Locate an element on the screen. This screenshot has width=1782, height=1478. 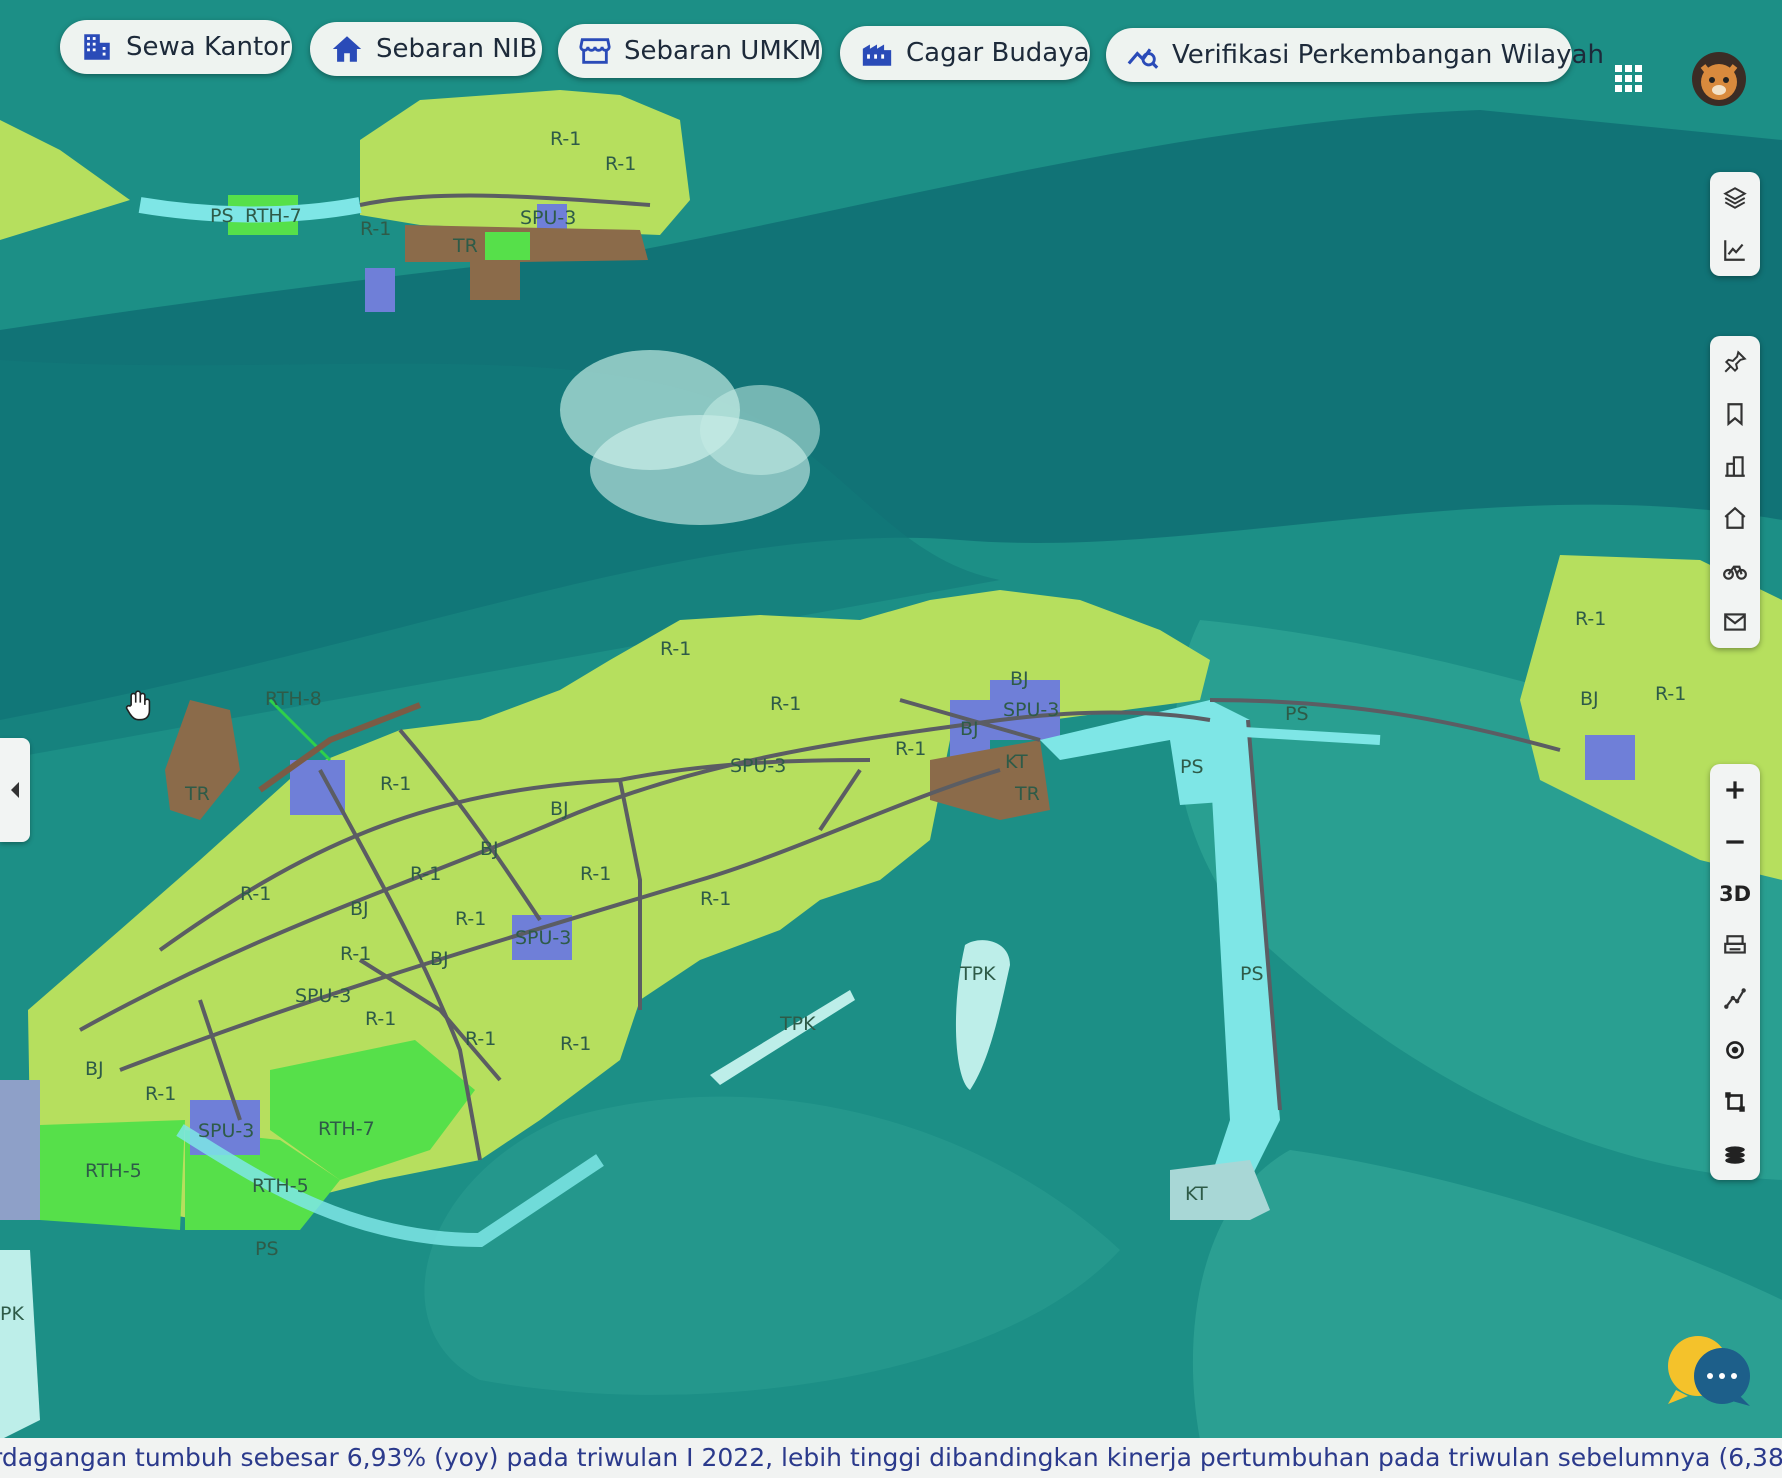
storefront-icon is located at coordinates (595, 51).